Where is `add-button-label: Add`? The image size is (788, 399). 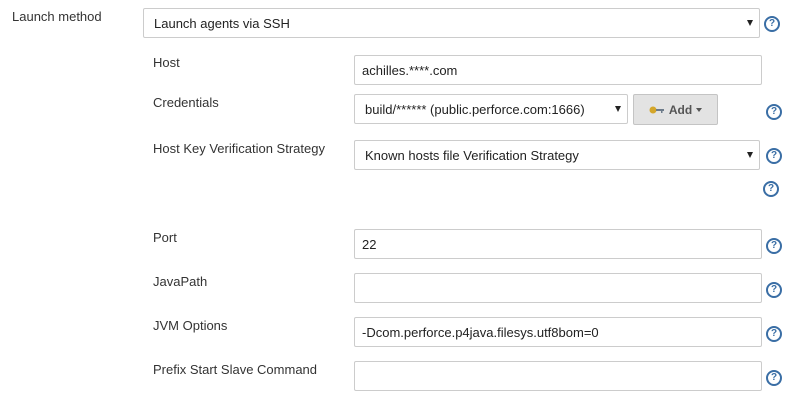 add-button-label: Add is located at coordinates (680, 109).